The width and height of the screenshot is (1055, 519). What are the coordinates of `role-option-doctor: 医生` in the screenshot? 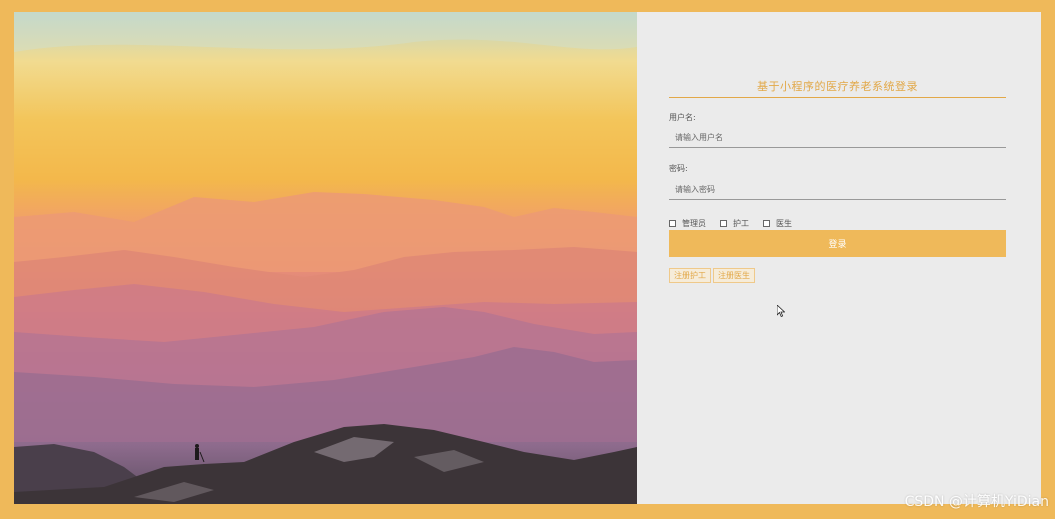 It's located at (777, 223).